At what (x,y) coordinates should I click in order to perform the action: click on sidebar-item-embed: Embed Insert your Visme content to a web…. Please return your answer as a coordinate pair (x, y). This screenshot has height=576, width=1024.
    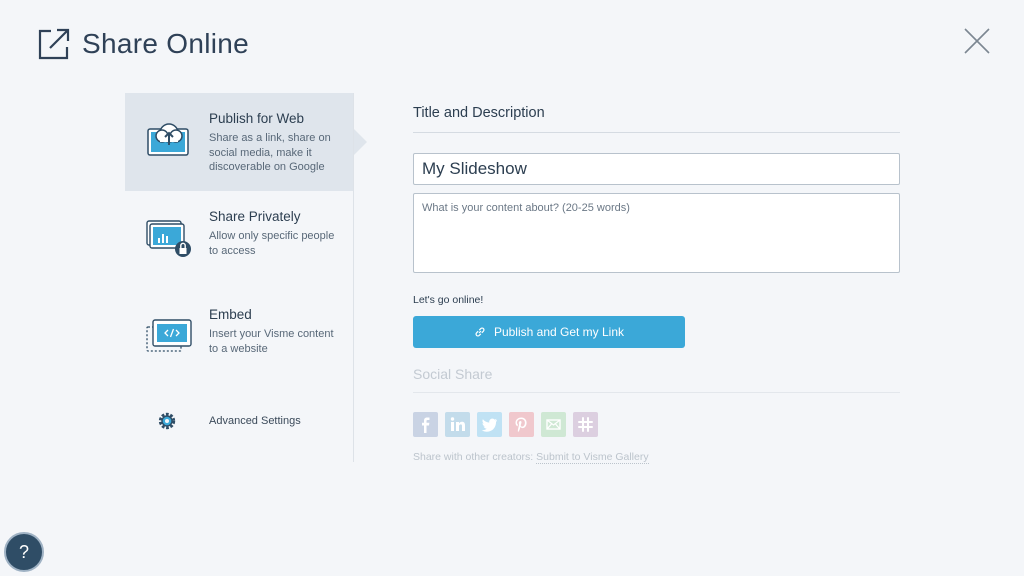
    Looking at the image, I should click on (239, 338).